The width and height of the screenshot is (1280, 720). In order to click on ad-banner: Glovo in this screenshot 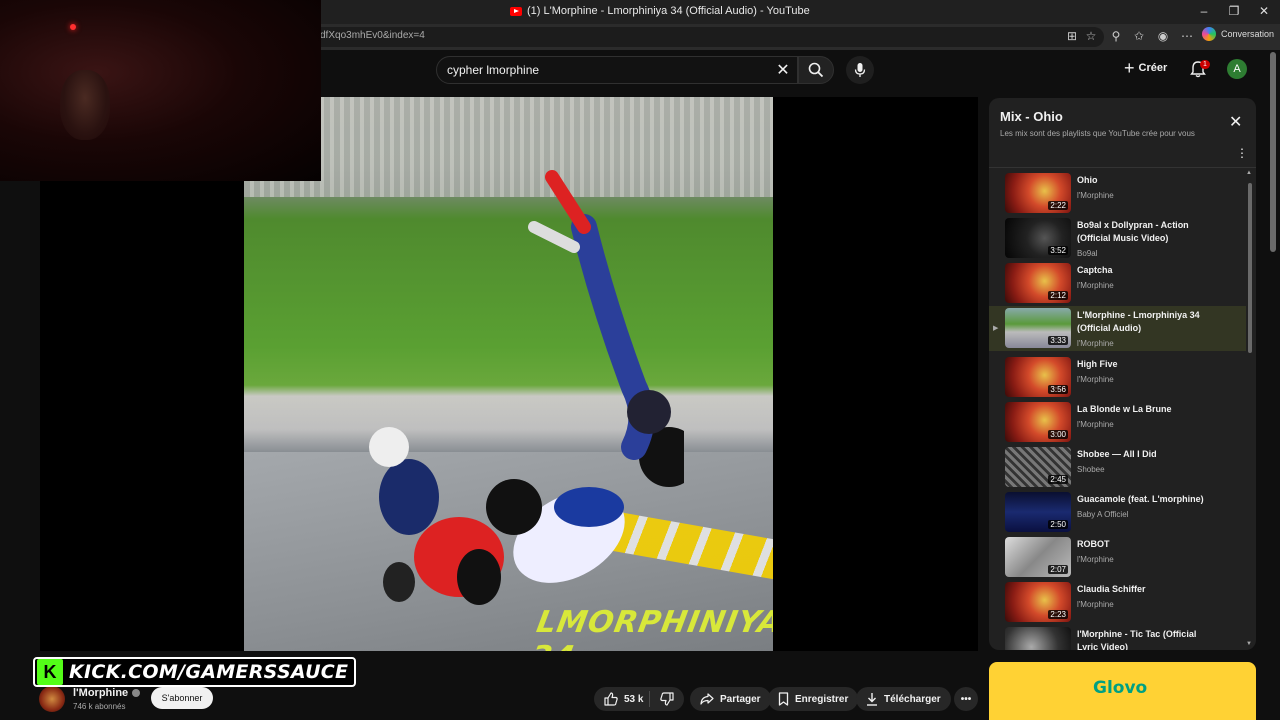, I will do `click(1122, 691)`.